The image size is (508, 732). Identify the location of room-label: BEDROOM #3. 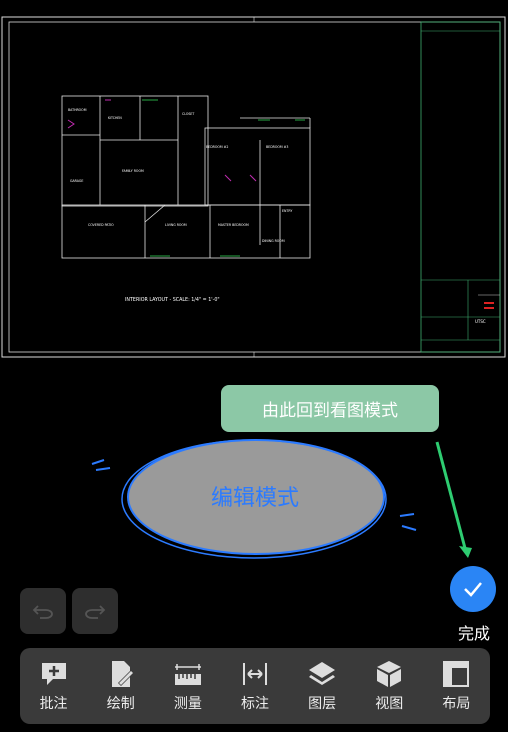
(277, 147).